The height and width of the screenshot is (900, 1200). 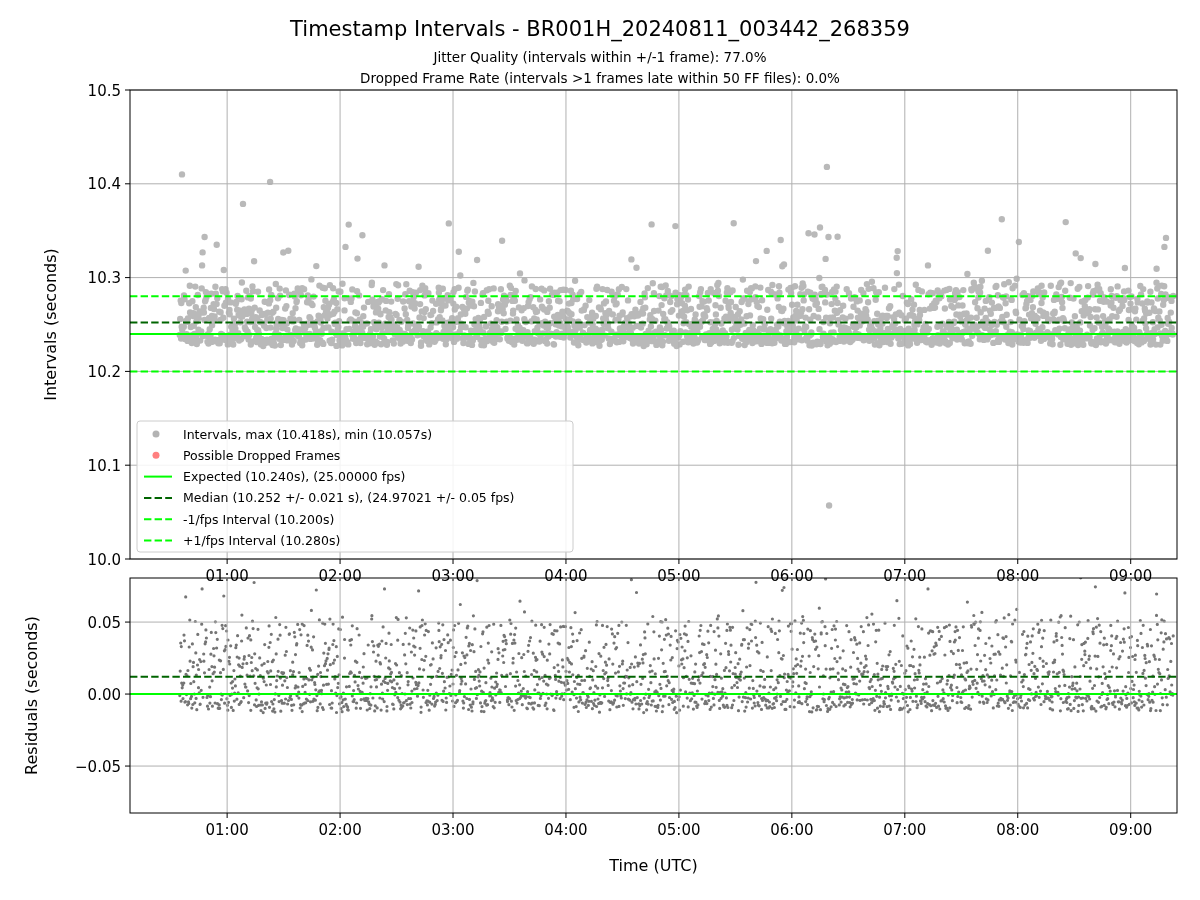 I want to click on y-tick-label: 10.1, so click(x=104, y=465).